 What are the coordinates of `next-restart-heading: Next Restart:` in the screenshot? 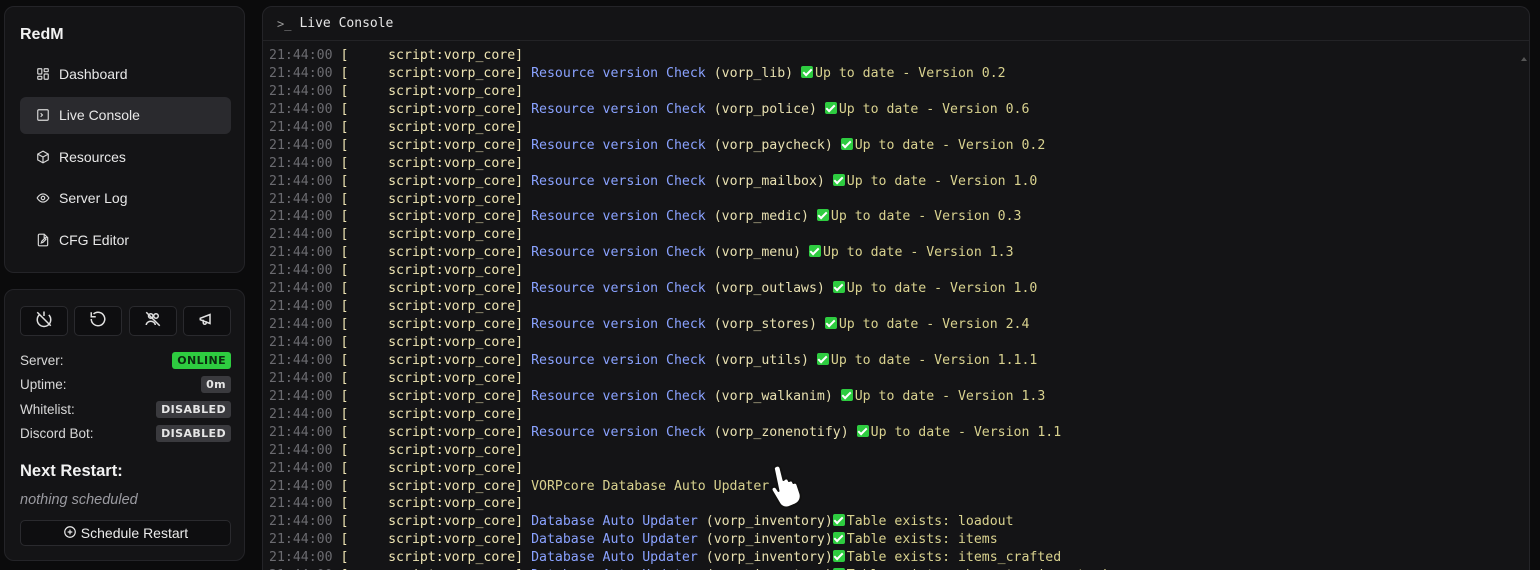 It's located at (71, 471).